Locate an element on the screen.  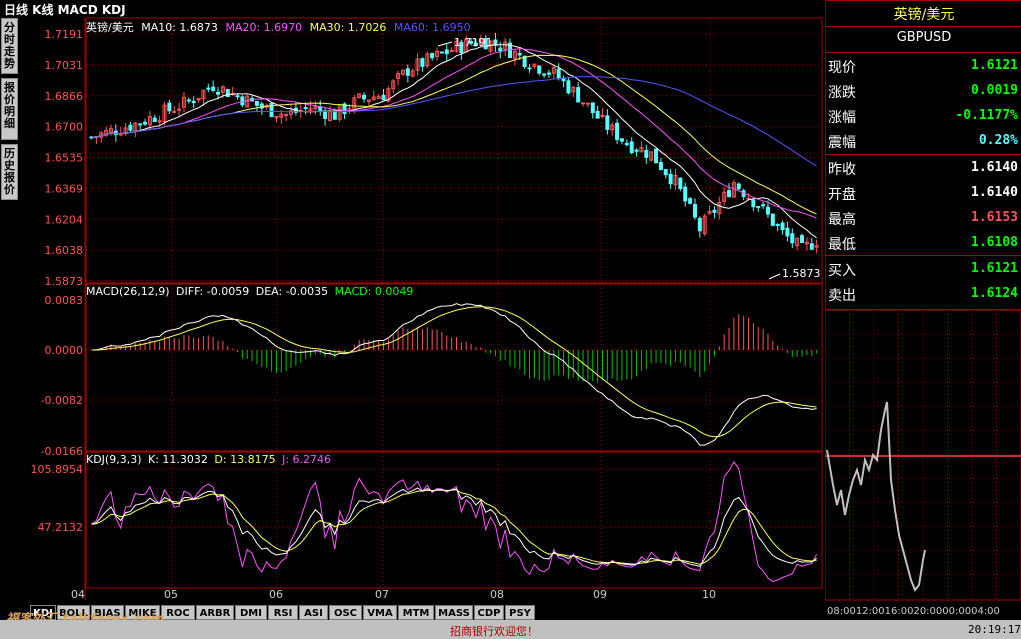
side-tab-intraday: 分时走势 is located at coordinates (9, 46).